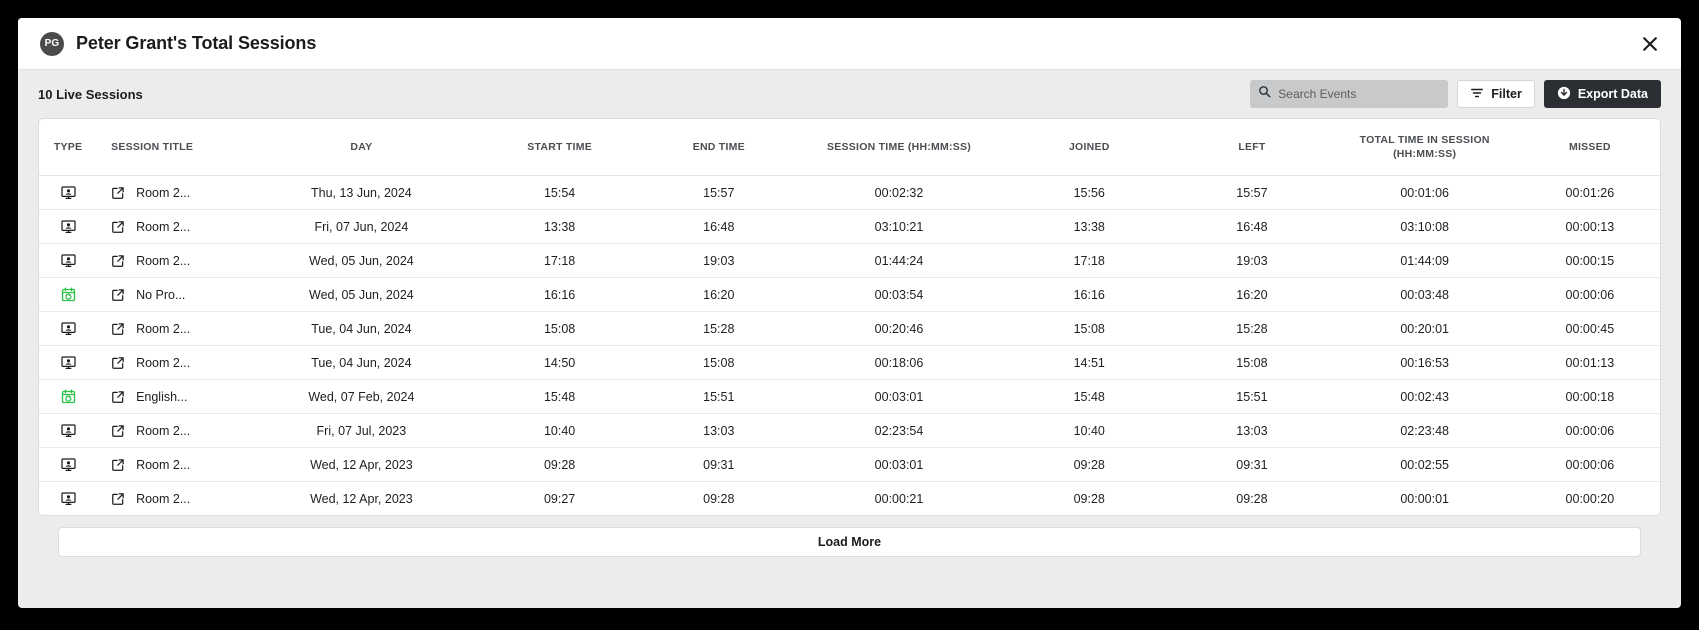  I want to click on cell-end-time: 15:51, so click(718, 397).